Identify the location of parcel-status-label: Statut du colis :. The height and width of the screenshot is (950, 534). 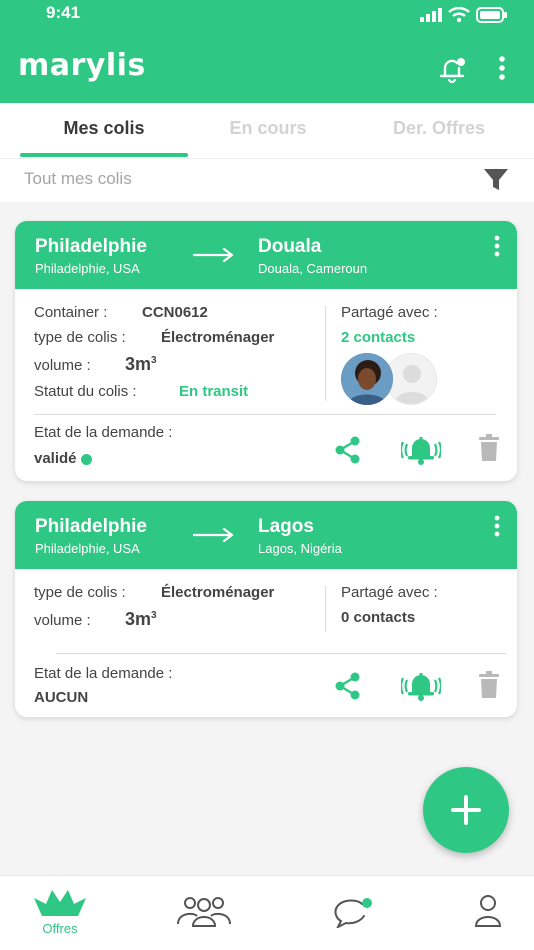
(85, 391).